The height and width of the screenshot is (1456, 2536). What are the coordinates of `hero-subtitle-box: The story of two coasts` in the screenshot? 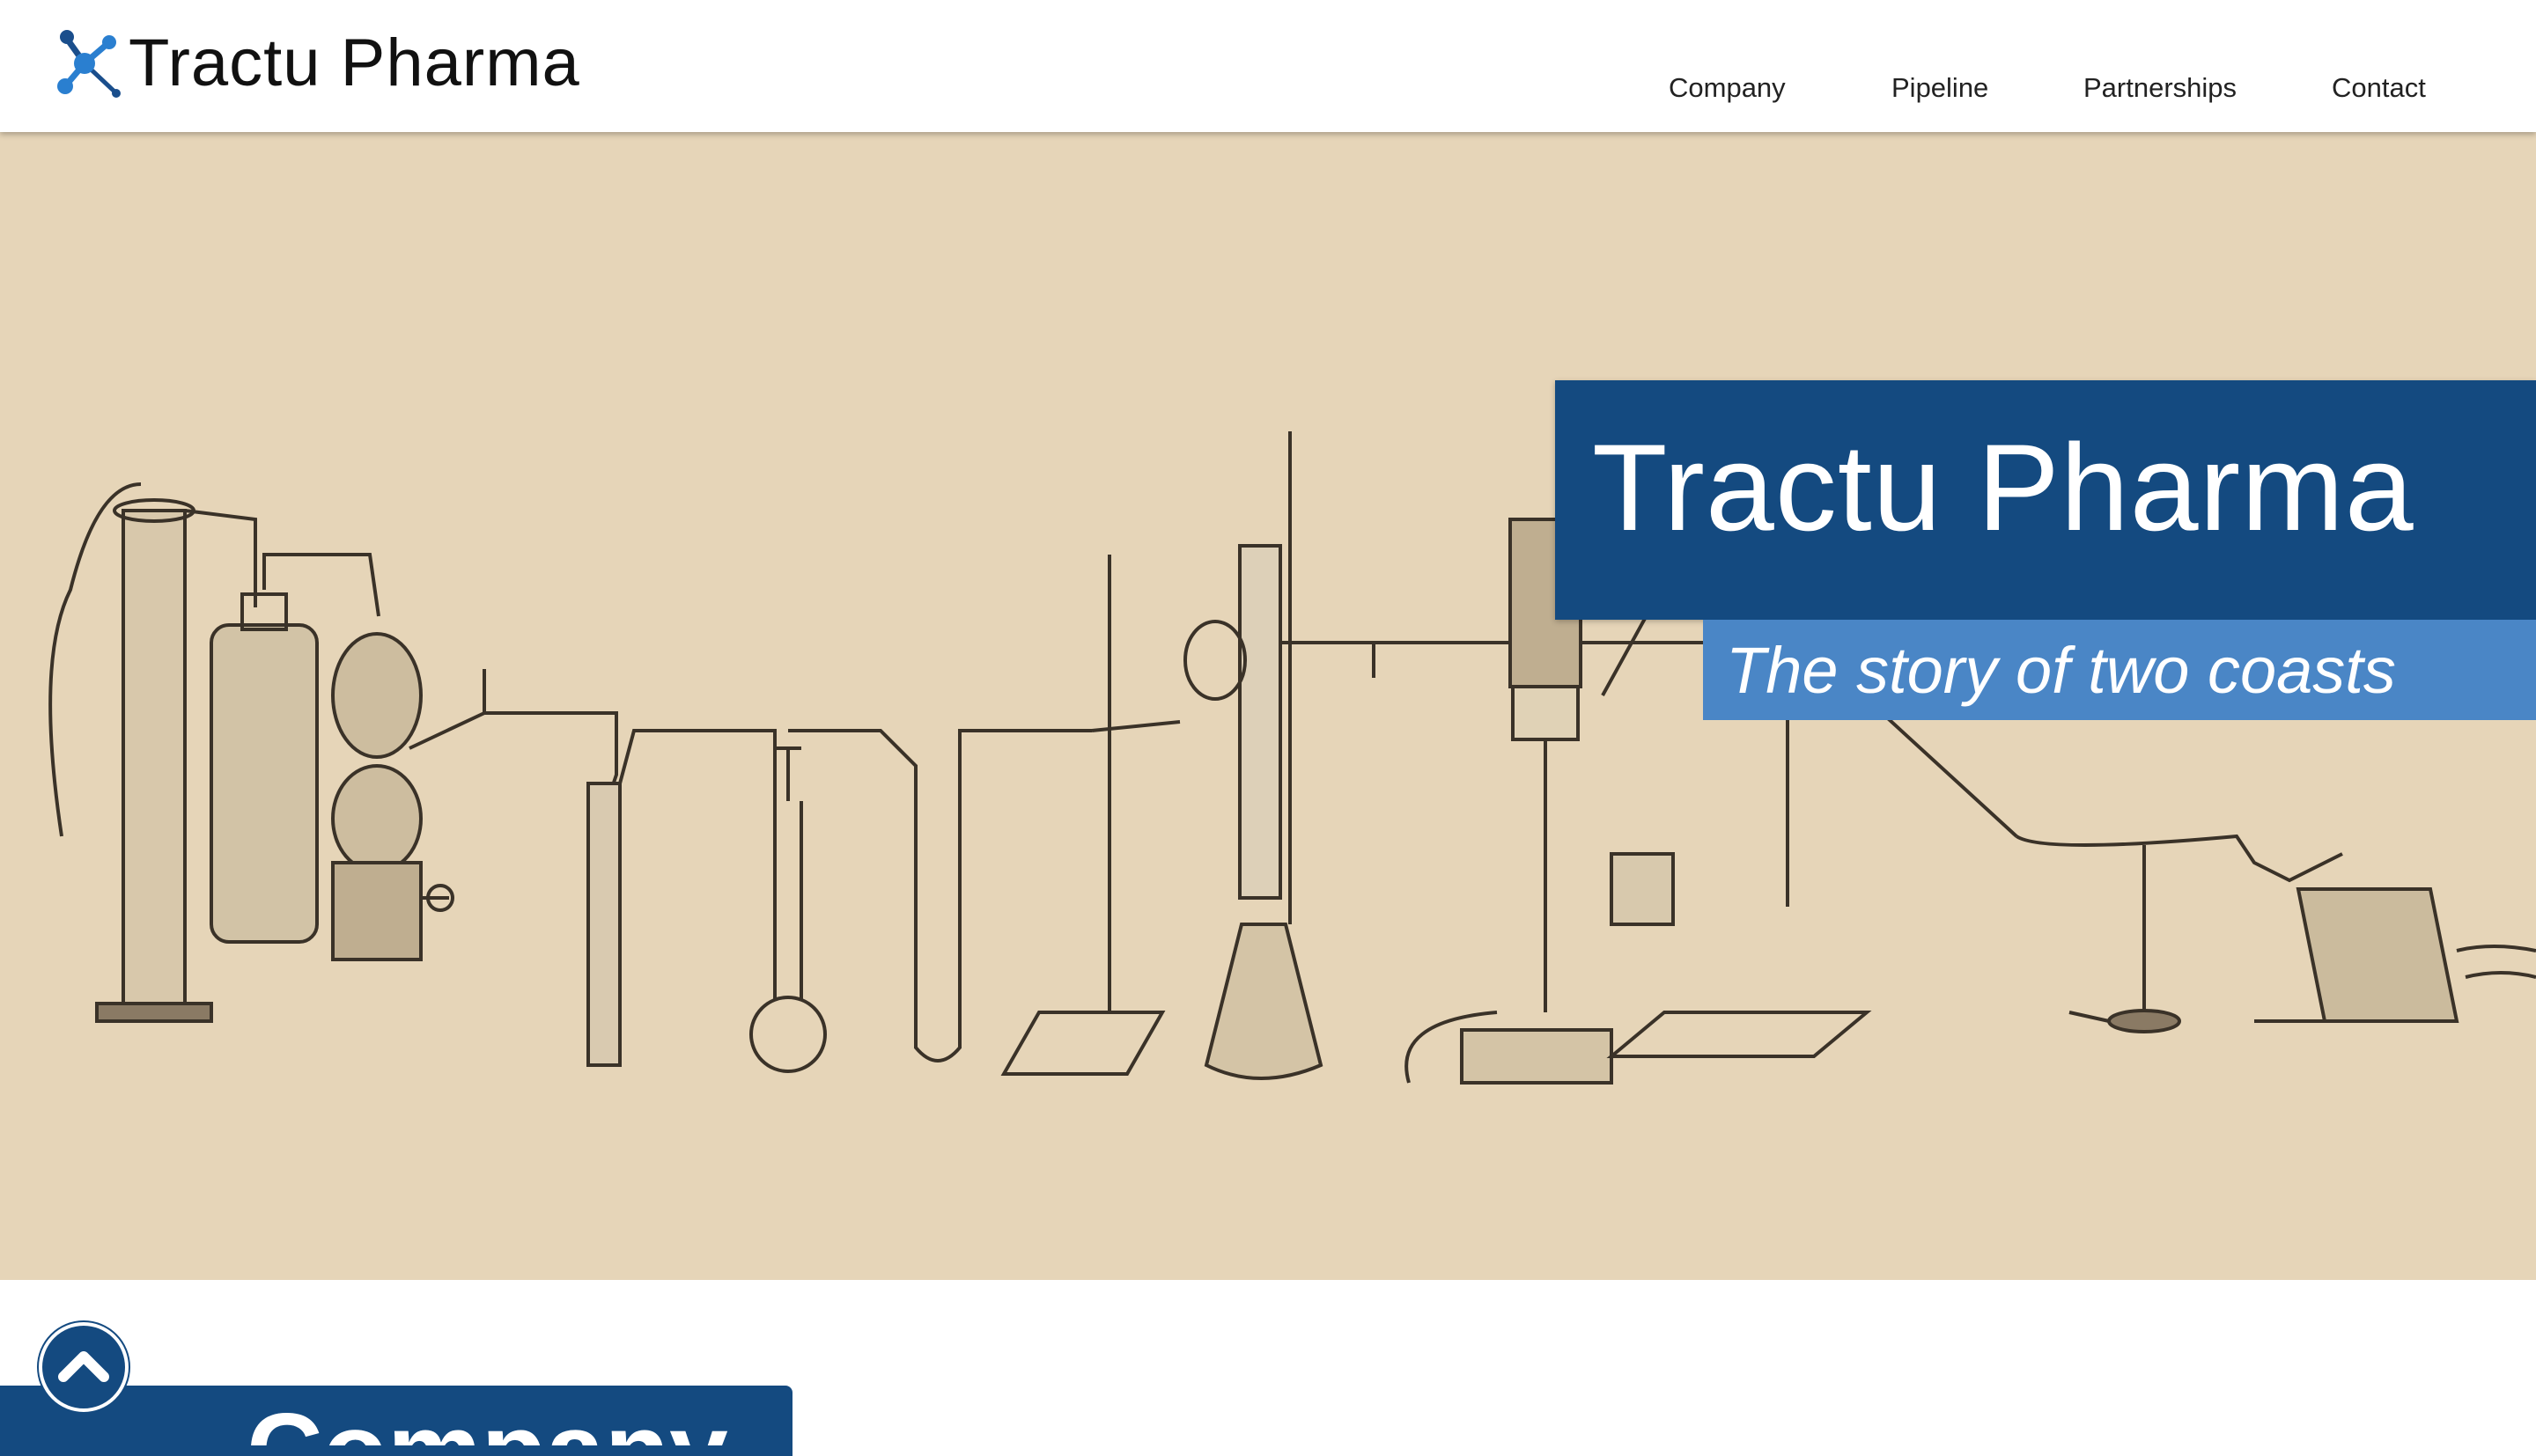 It's located at (2119, 670).